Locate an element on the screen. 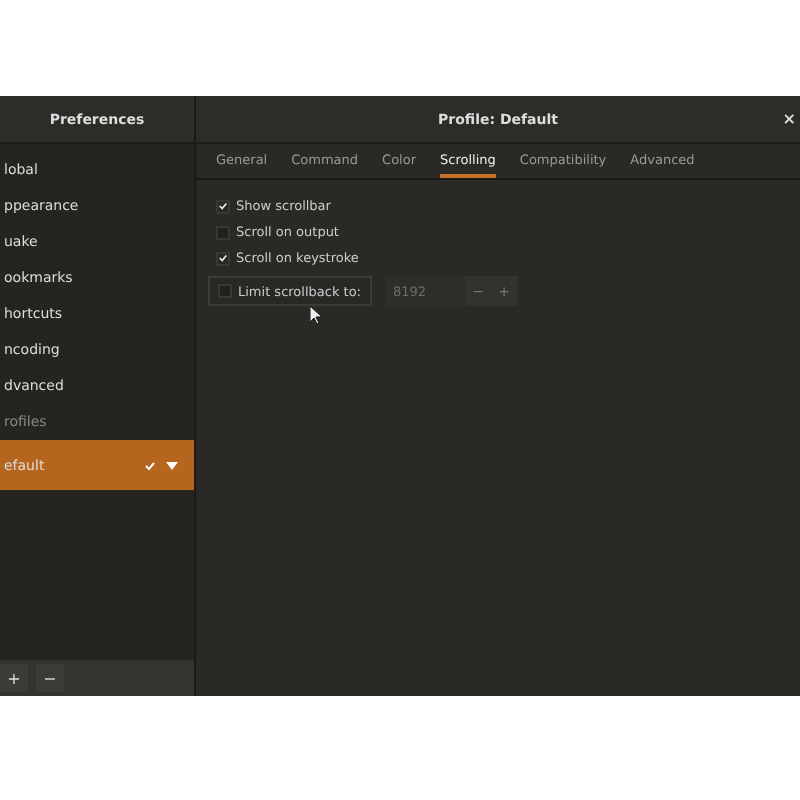  close-button: × is located at coordinates (789, 119).